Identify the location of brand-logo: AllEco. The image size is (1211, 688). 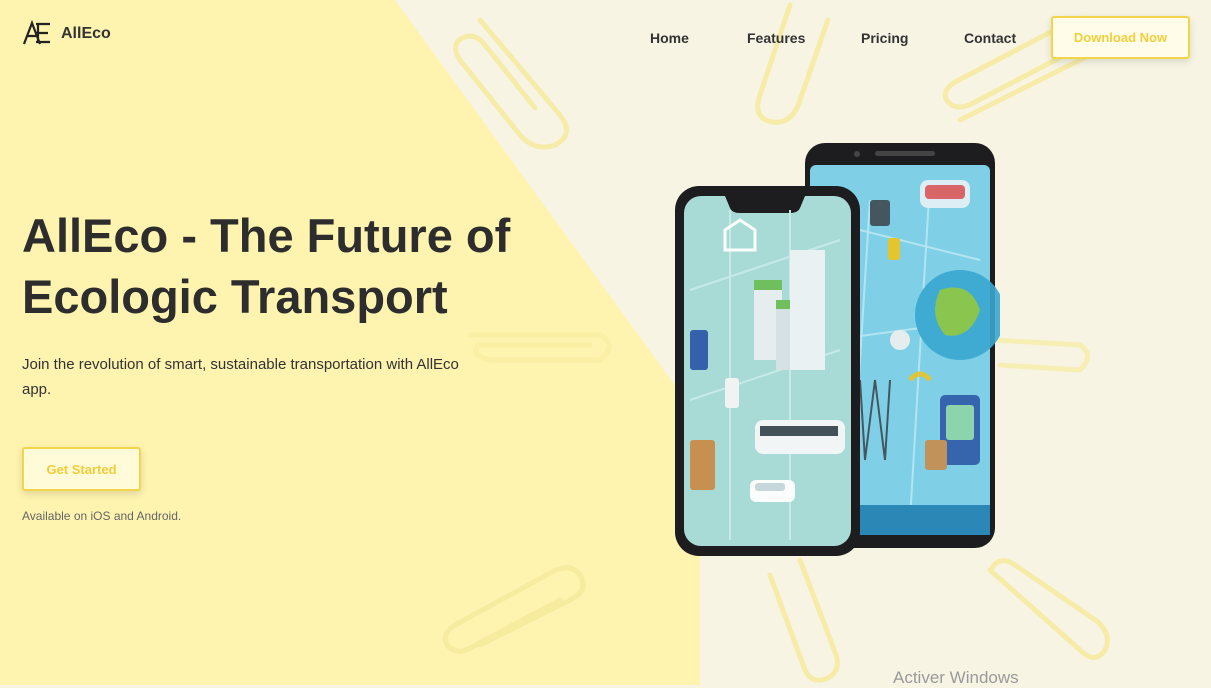
(66, 34).